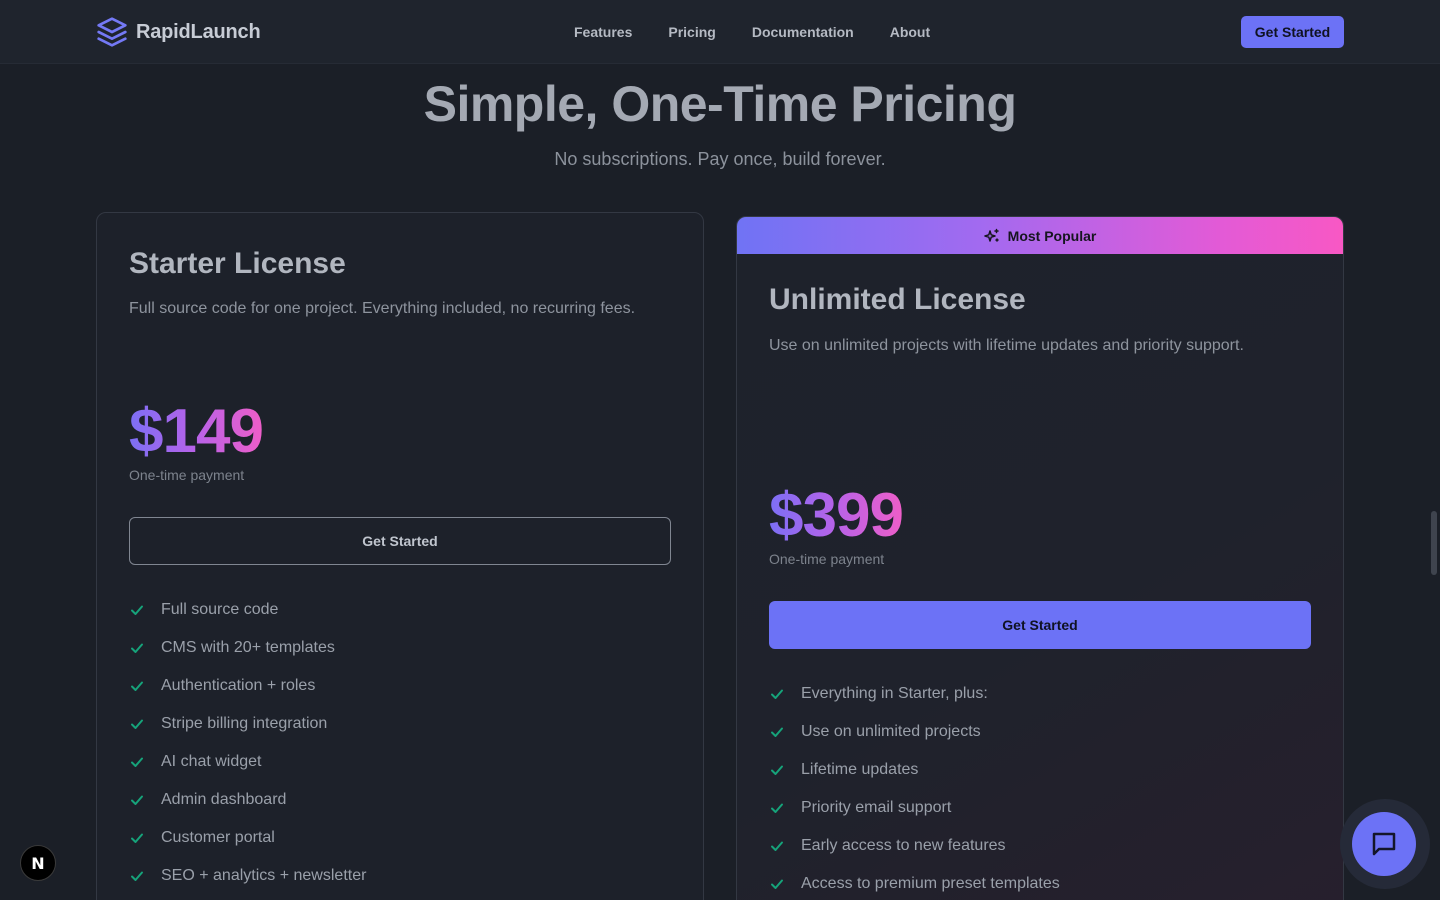  I want to click on feature-text: Everything in Starter, plus:, so click(894, 693).